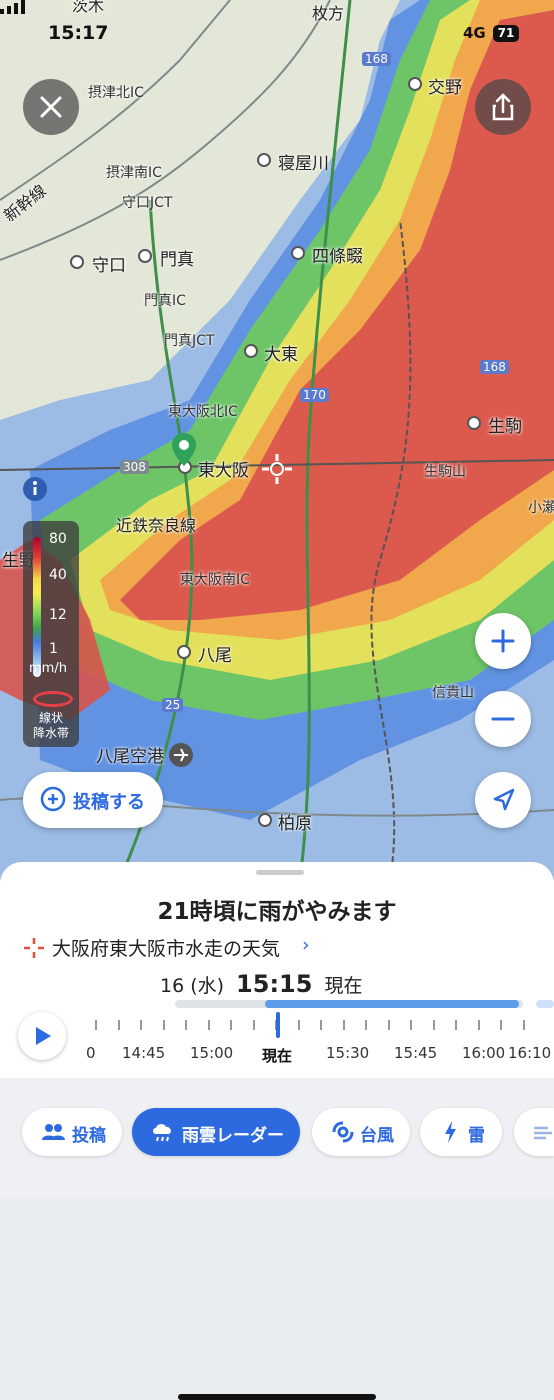 The width and height of the screenshot is (554, 1400). Describe the element at coordinates (277, 912) in the screenshot. I see `rain-stop-headline: 21時頃に雨がやみます` at that location.